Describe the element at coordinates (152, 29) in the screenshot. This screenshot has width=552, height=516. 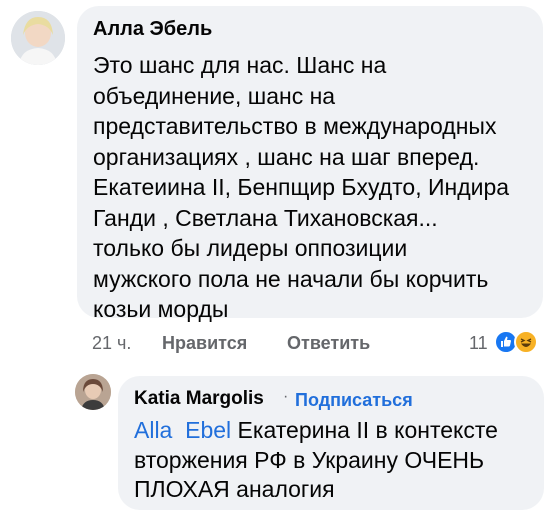
I see `comment-author: Алла Эбель` at that location.